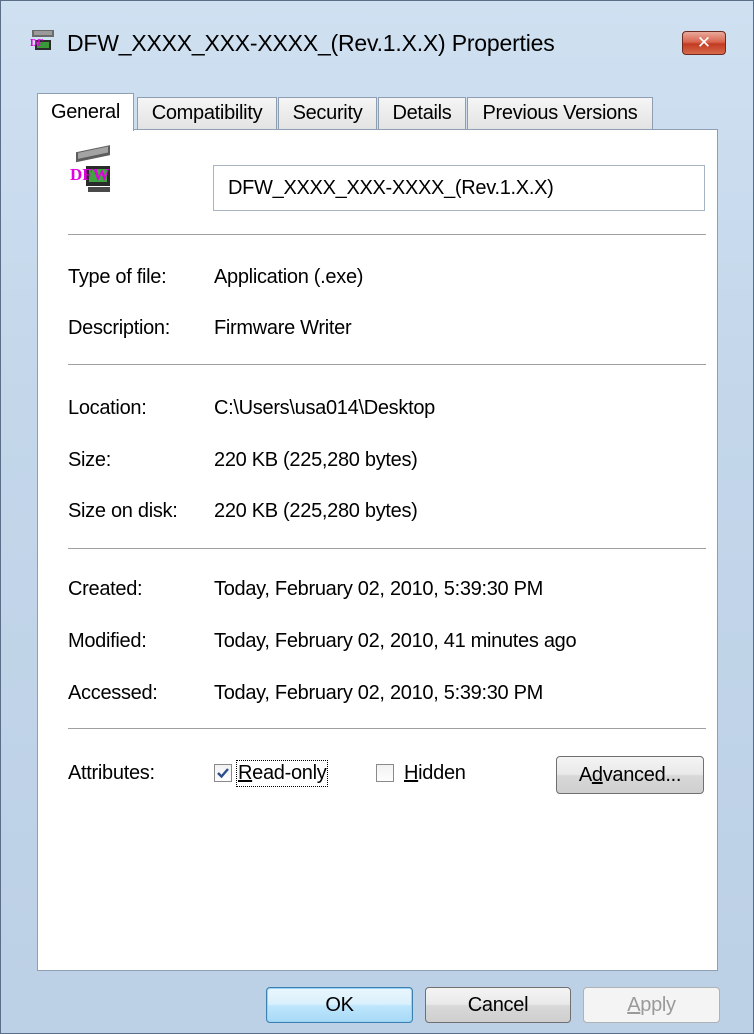  I want to click on dfw-application-icon: DFW, so click(90, 168).